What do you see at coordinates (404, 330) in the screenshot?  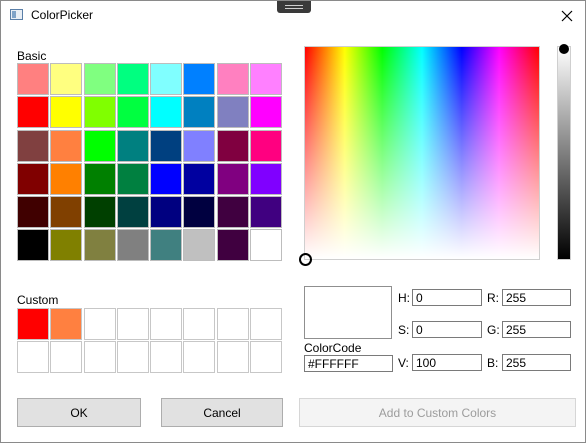 I see `saturation-label: S:` at bounding box center [404, 330].